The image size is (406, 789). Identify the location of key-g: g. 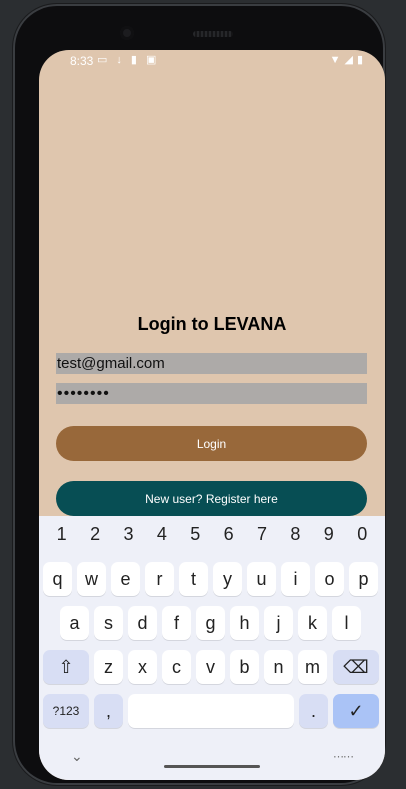
(210, 623).